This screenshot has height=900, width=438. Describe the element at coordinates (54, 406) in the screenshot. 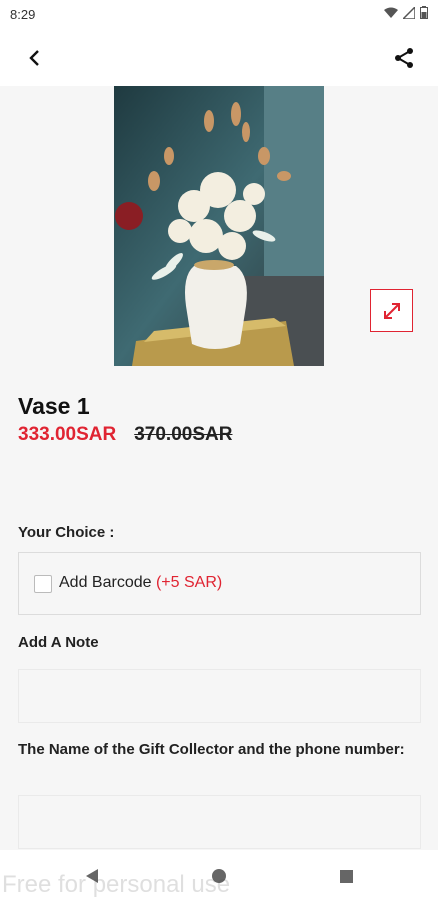

I see `product-title: Vase 1` at that location.